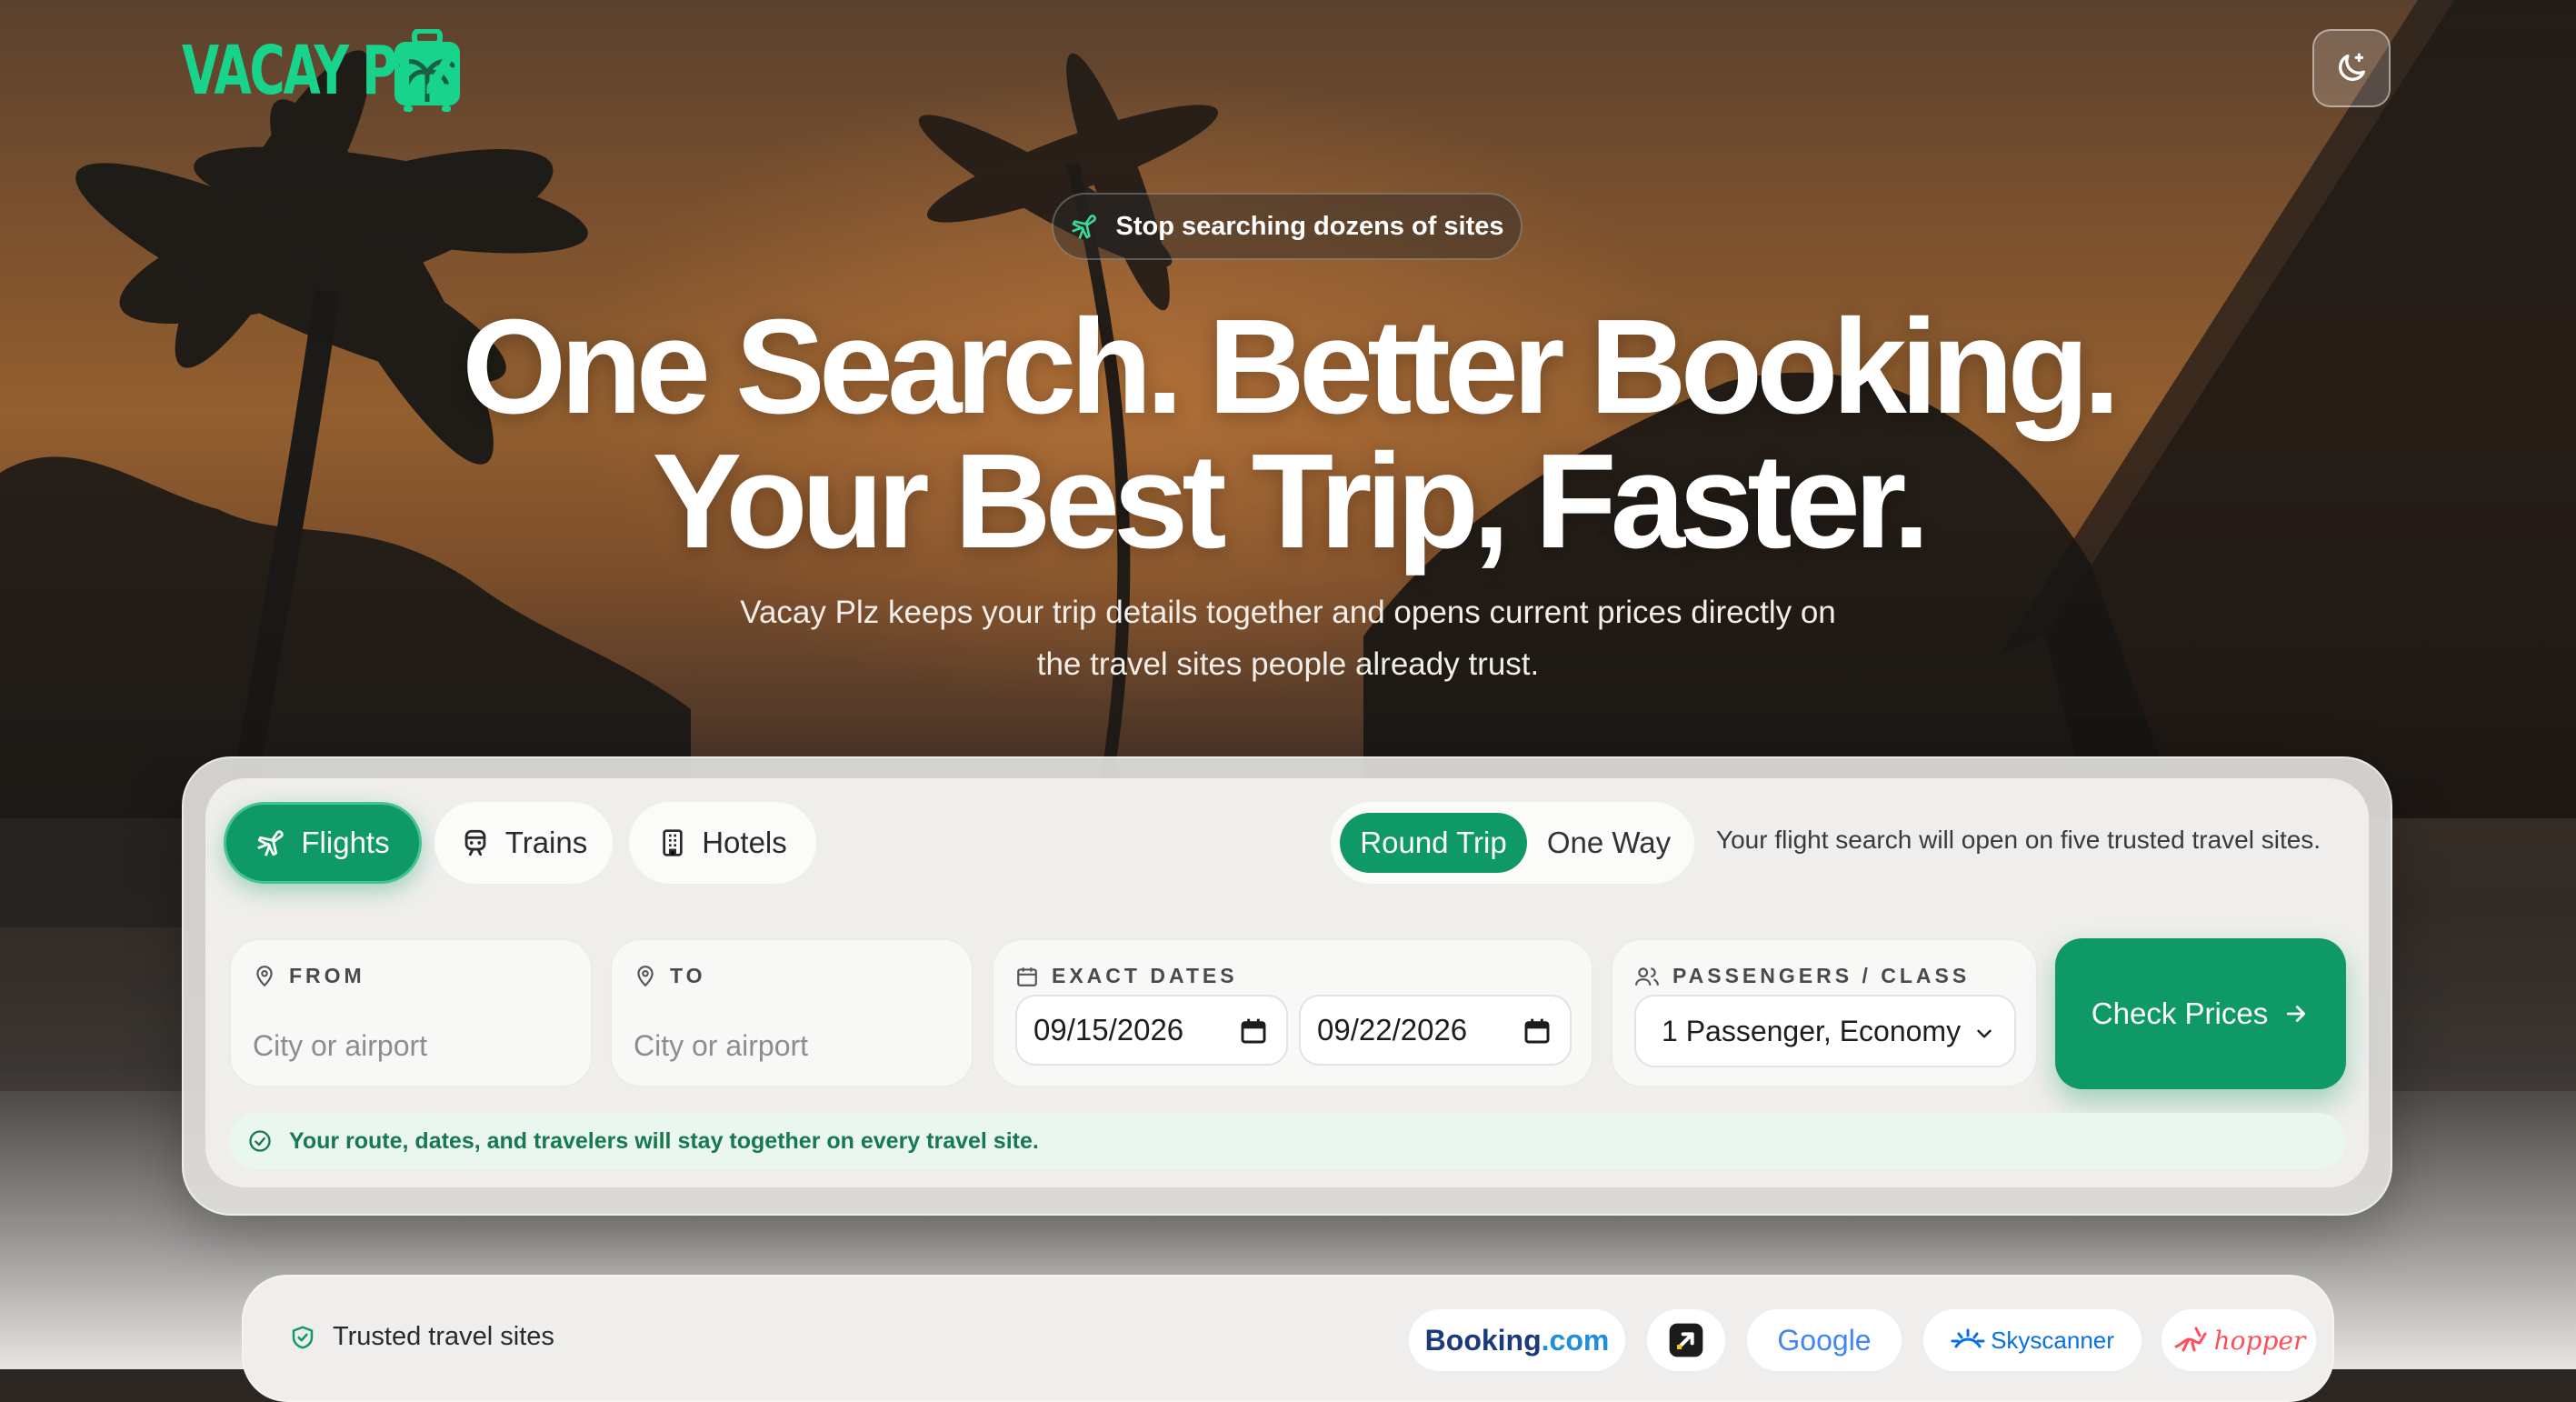 Image resolution: width=2576 pixels, height=1402 pixels. I want to click on booking-logo-part2: .com, so click(1576, 1340).